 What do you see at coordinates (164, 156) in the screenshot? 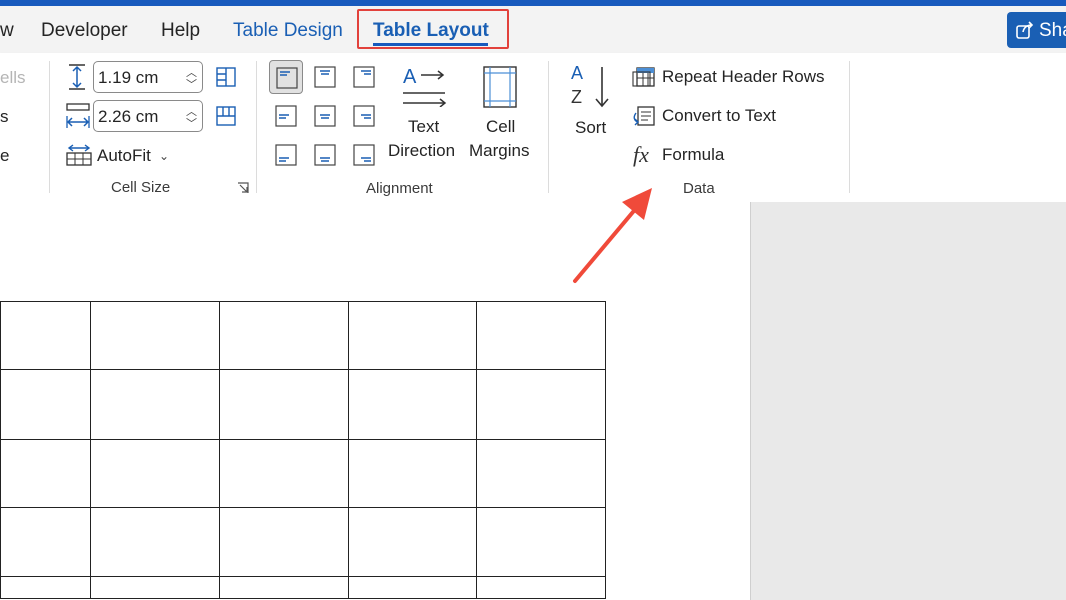
I see `chevron-down-icon: ⌄` at bounding box center [164, 156].